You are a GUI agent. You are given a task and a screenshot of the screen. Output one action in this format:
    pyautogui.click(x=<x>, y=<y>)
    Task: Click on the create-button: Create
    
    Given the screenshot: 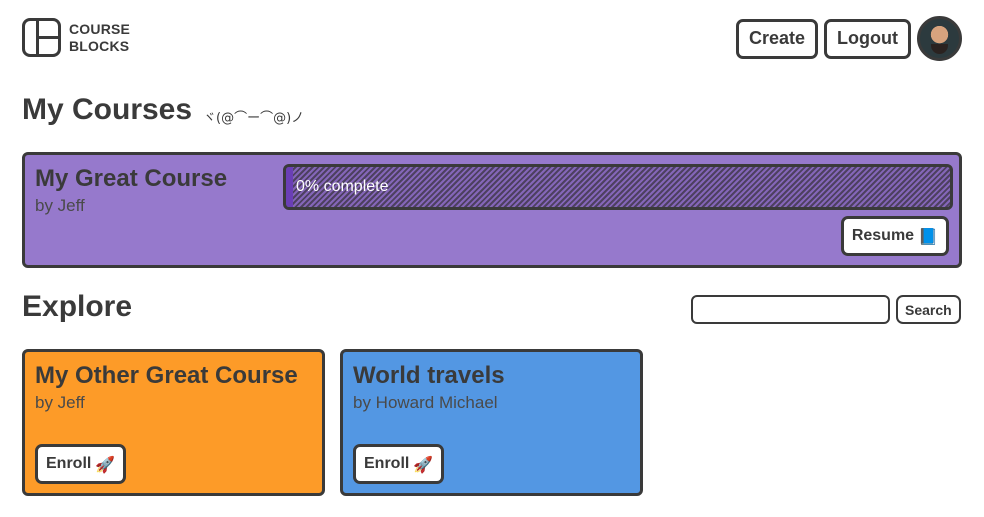 What is the action you would take?
    pyautogui.click(x=777, y=38)
    